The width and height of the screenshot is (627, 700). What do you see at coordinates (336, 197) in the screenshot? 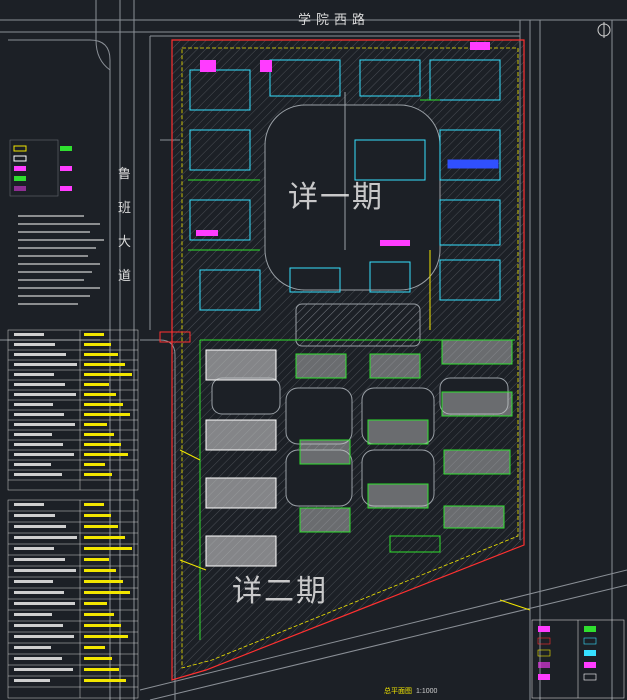
I see `phase-1-label: 详一期` at bounding box center [336, 197].